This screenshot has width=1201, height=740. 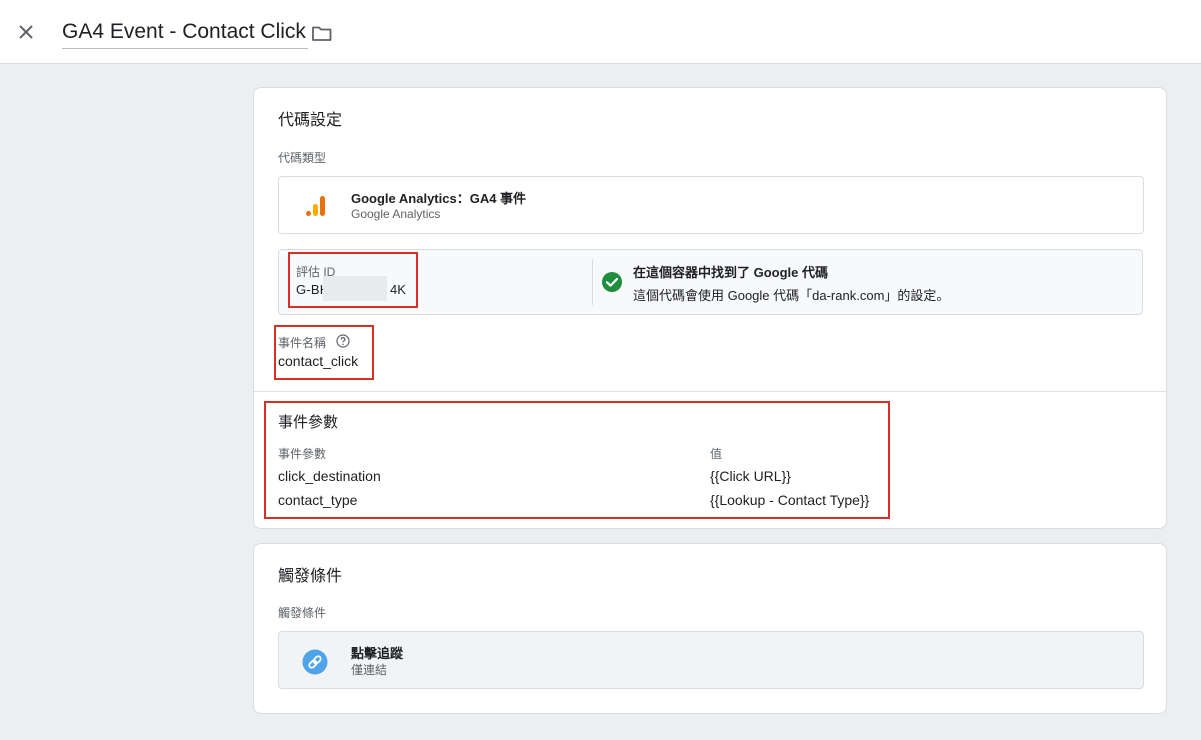 I want to click on link-icon, so click(x=315, y=662).